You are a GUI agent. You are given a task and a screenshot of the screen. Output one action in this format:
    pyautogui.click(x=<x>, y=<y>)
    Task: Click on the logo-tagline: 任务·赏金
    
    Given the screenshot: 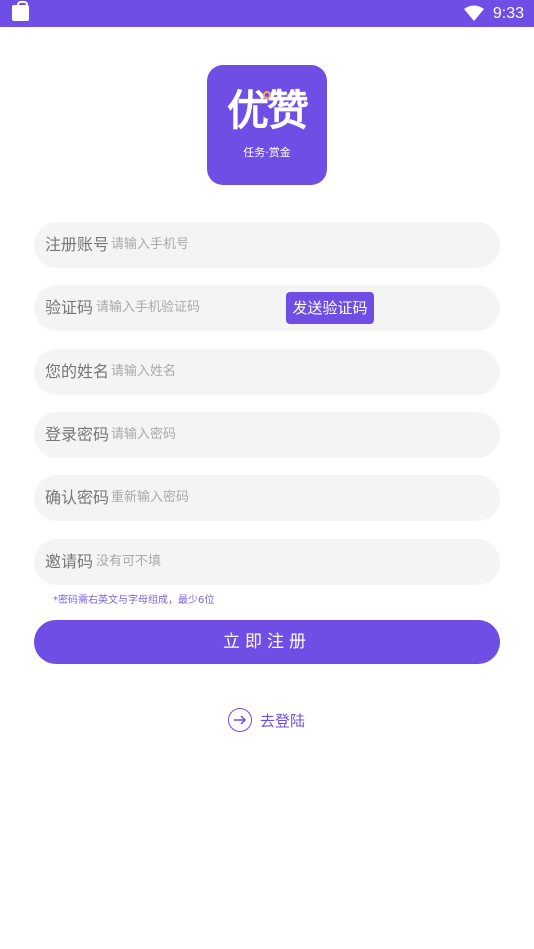 What is the action you would take?
    pyautogui.click(x=267, y=152)
    